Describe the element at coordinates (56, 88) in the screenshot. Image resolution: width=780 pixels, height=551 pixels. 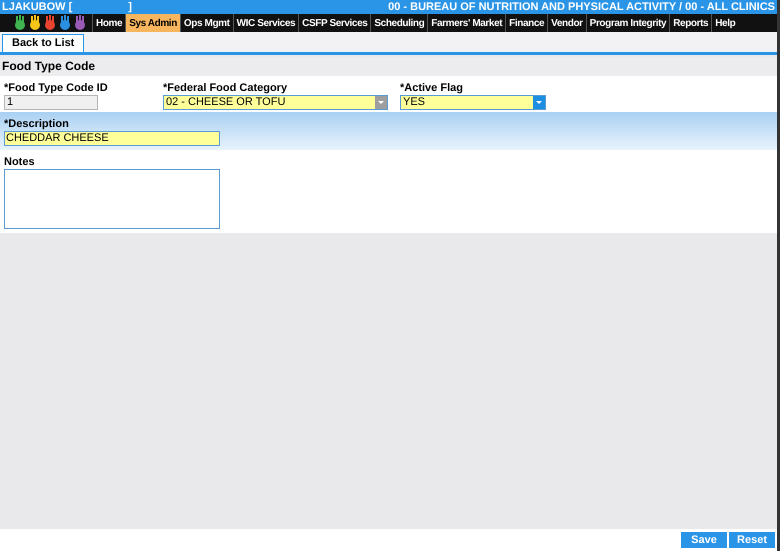
I see `field-label: *Food Type Code ID` at that location.